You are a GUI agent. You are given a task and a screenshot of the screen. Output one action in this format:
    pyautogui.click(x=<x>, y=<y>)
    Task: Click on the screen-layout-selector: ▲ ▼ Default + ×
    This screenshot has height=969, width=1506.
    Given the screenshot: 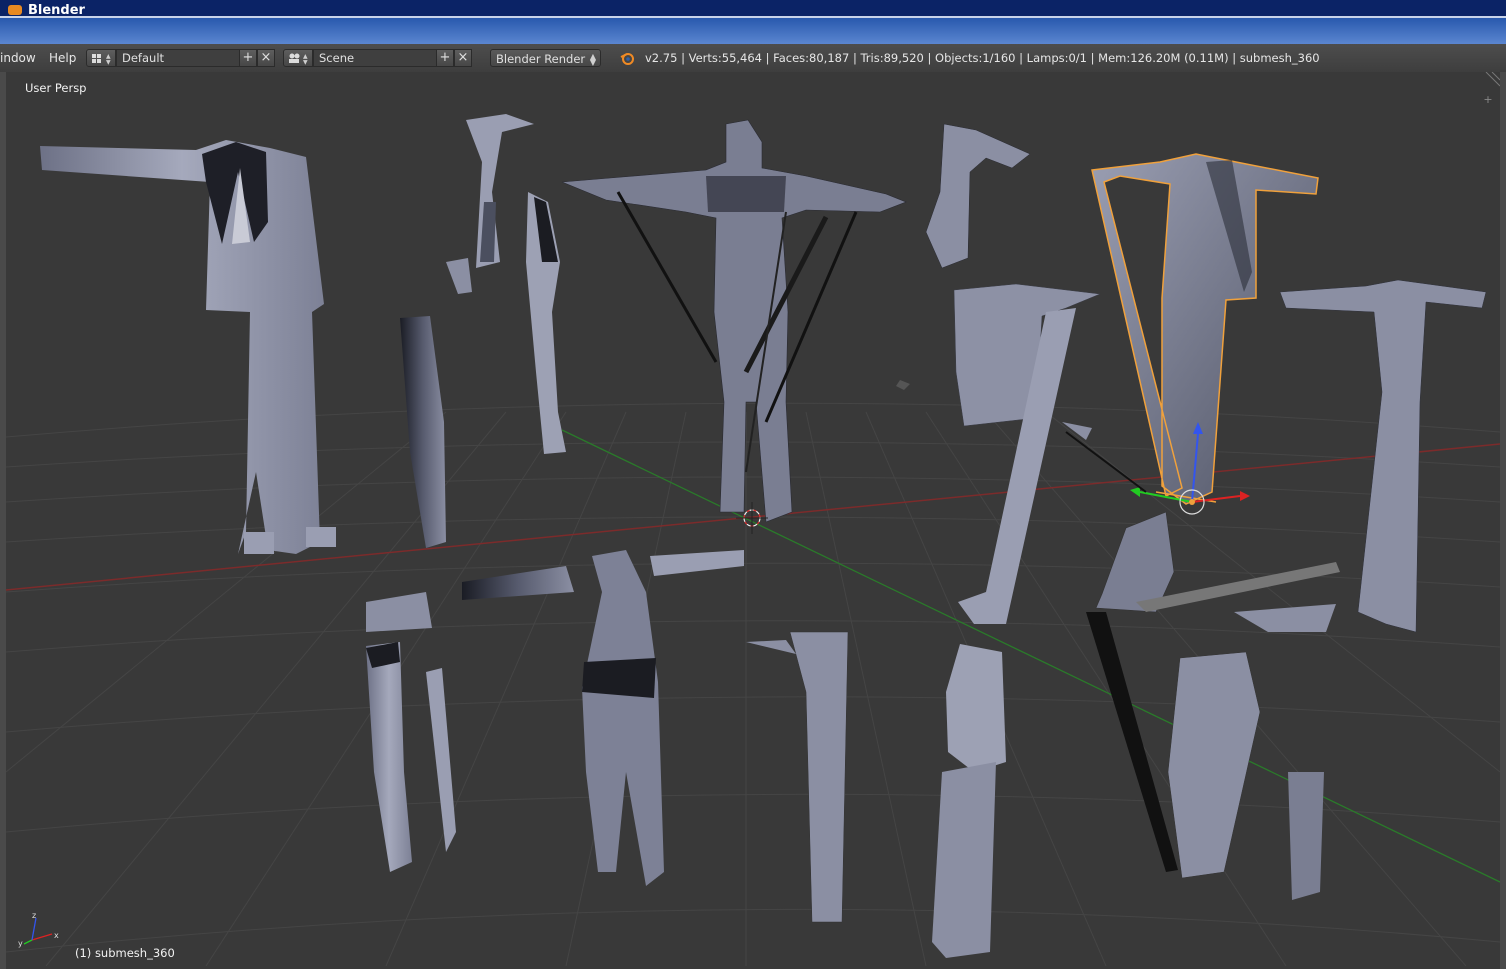 What is the action you would take?
    pyautogui.click(x=181, y=58)
    